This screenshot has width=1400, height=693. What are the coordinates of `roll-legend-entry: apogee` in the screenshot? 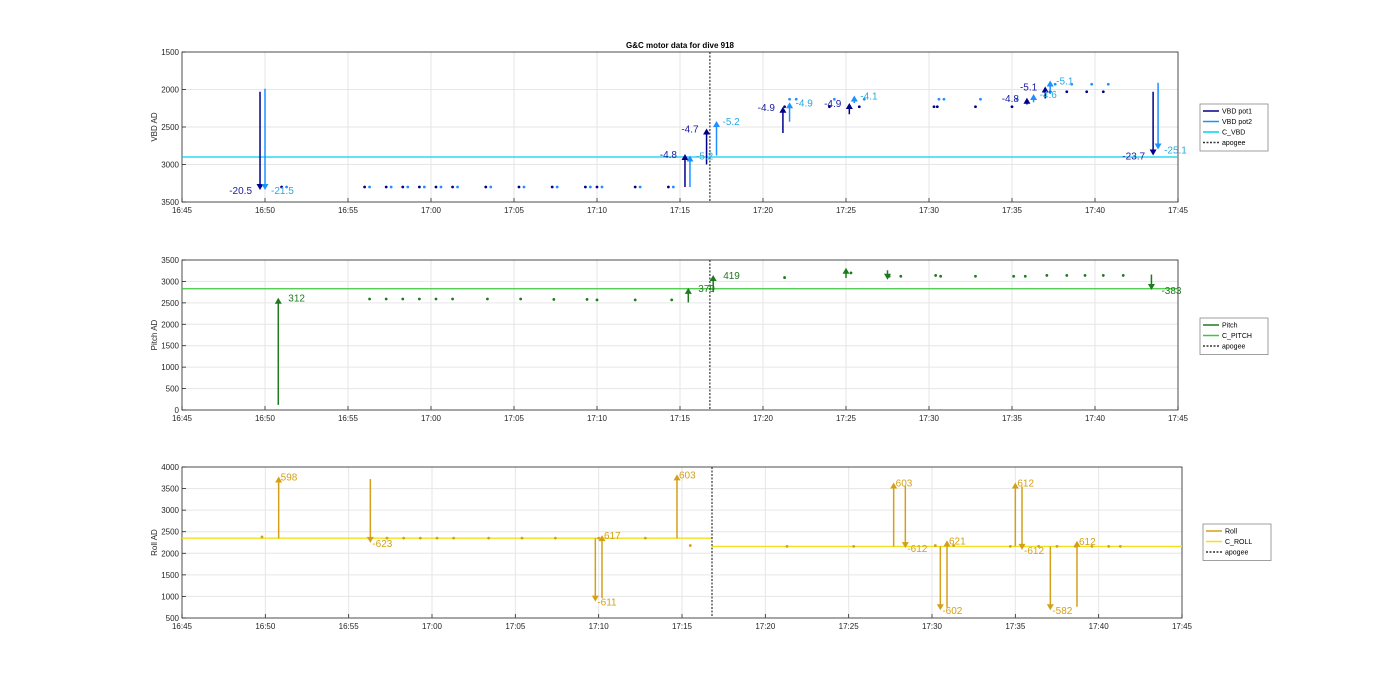 It's located at (1236, 553).